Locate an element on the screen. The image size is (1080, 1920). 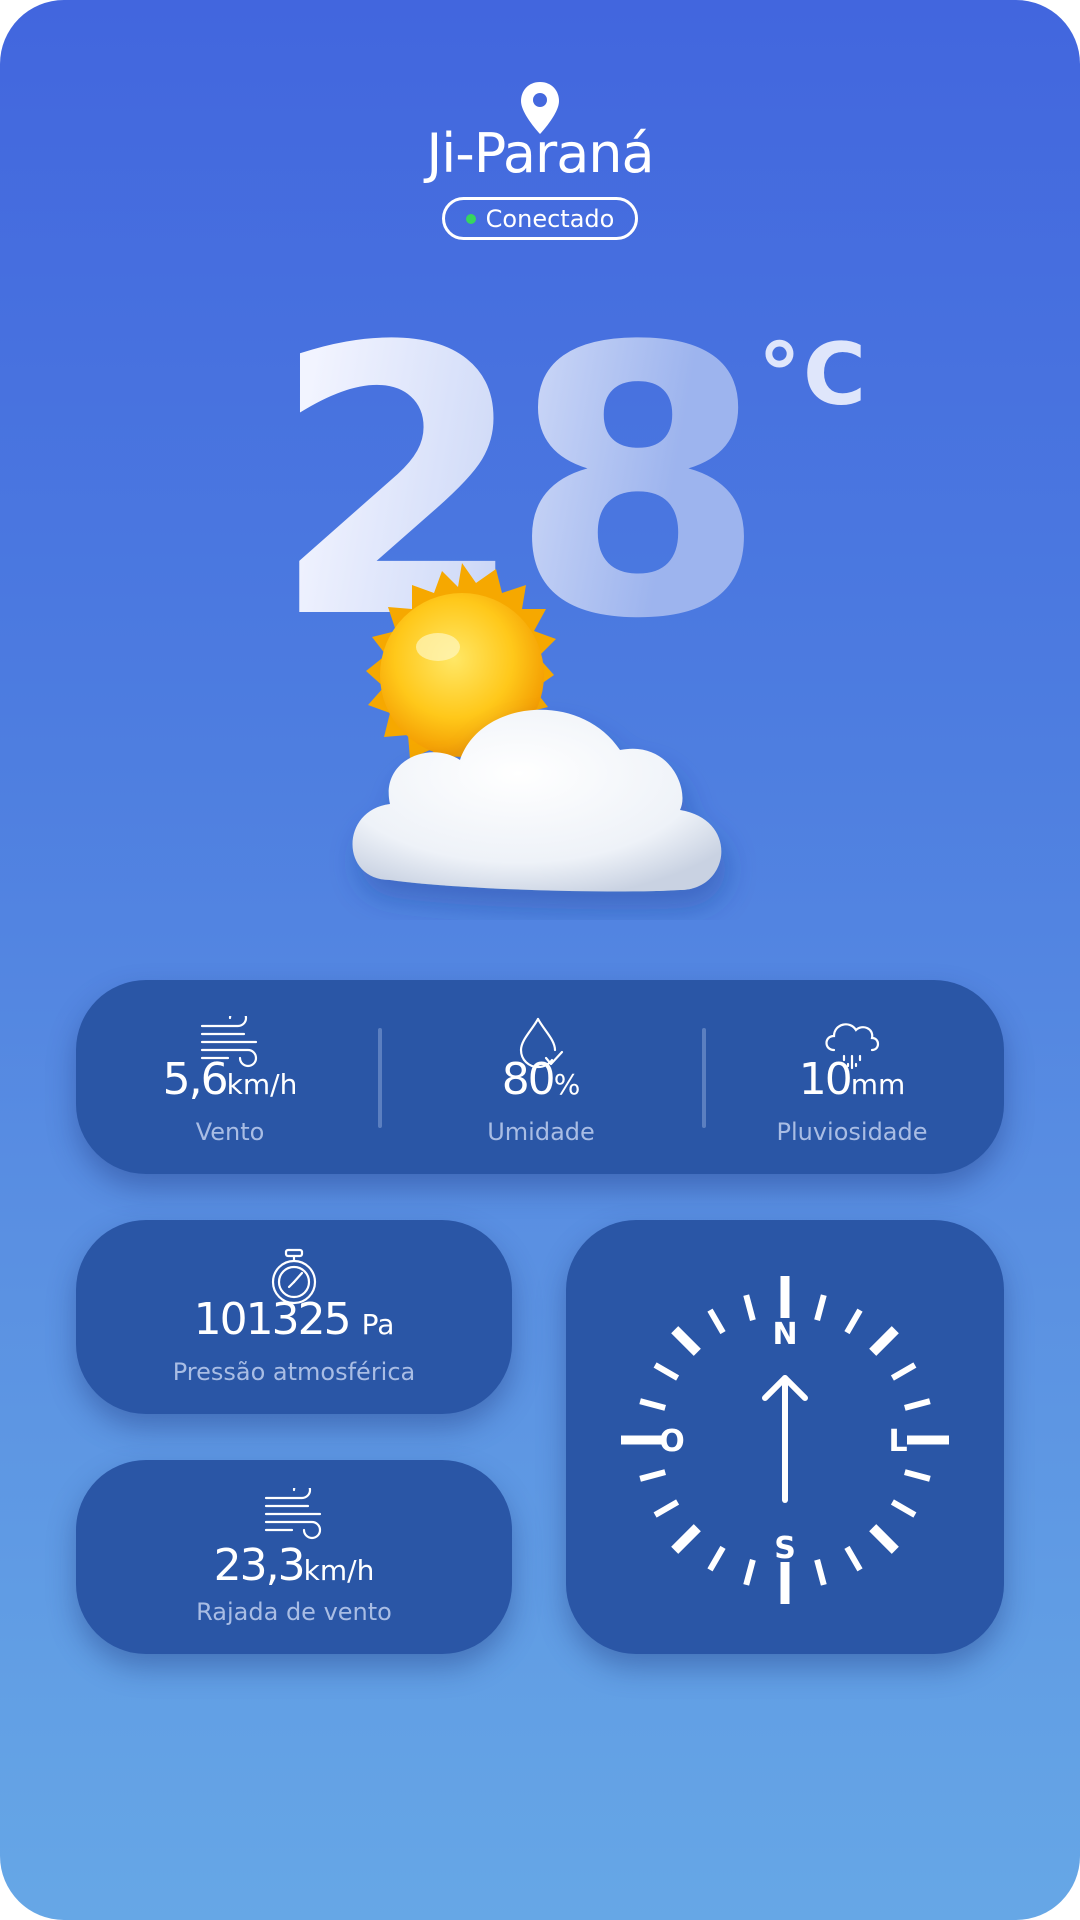
connection-status-label: Conectado is located at coordinates (550, 218).